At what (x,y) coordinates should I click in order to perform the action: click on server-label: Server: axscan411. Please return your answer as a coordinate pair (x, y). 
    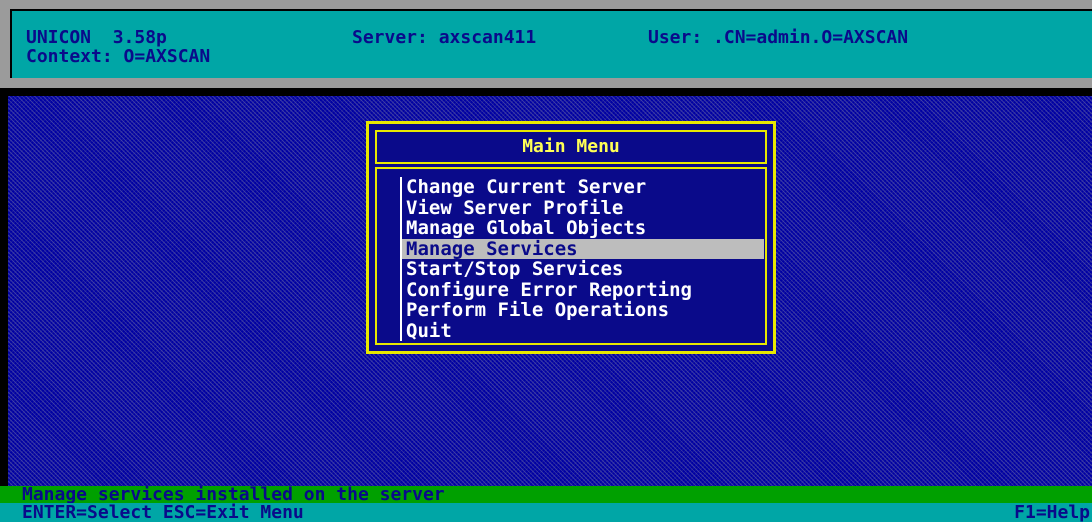
    Looking at the image, I should click on (444, 37).